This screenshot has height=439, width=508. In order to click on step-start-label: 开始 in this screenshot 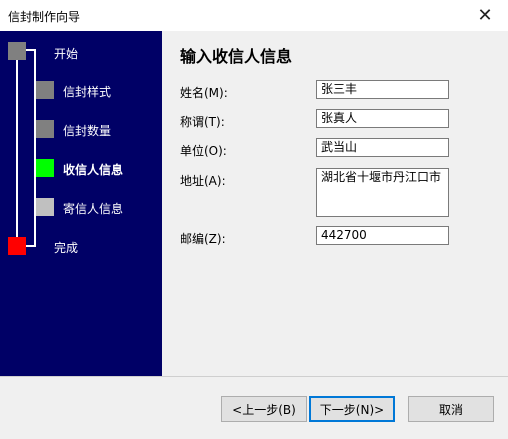, I will do `click(66, 54)`.